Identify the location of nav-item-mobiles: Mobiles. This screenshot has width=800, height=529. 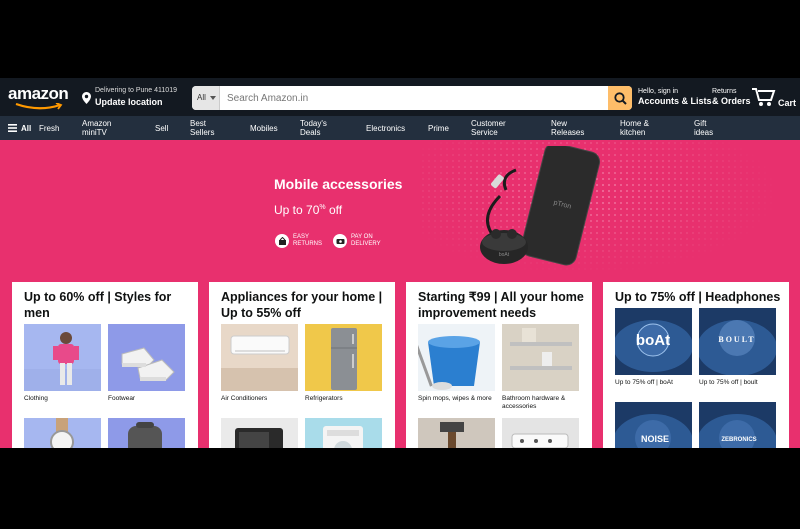
(264, 128).